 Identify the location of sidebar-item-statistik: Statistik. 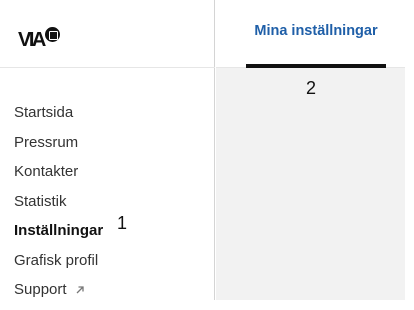
(58, 202).